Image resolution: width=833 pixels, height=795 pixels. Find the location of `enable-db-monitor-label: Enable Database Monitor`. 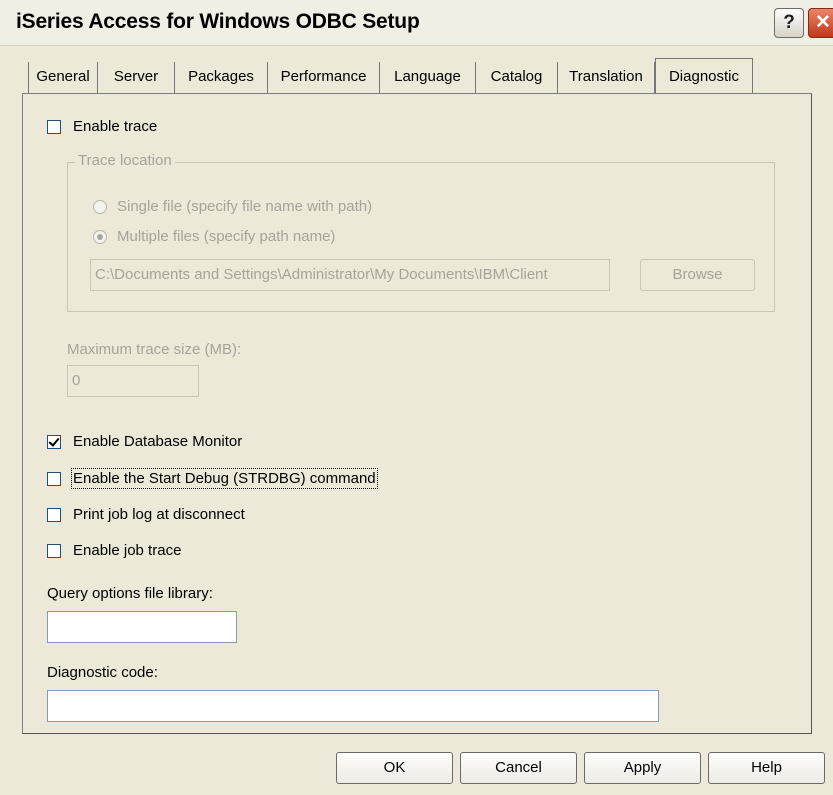

enable-db-monitor-label: Enable Database Monitor is located at coordinates (158, 441).